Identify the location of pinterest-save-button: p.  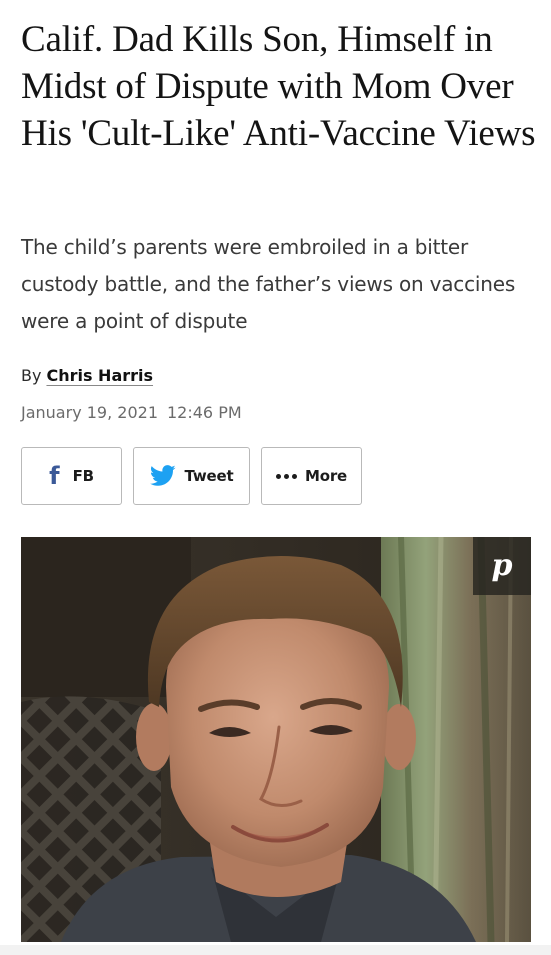
(502, 566).